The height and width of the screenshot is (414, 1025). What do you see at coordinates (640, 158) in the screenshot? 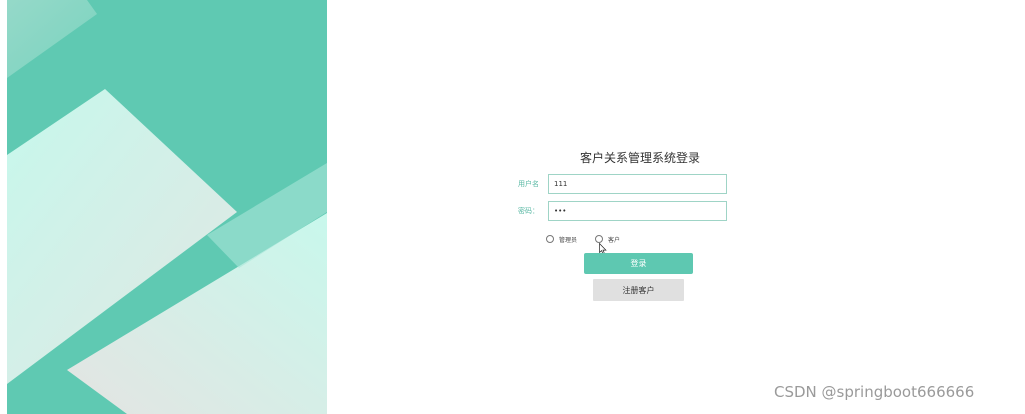
I see `page-title: 客户关系管理系统登录` at bounding box center [640, 158].